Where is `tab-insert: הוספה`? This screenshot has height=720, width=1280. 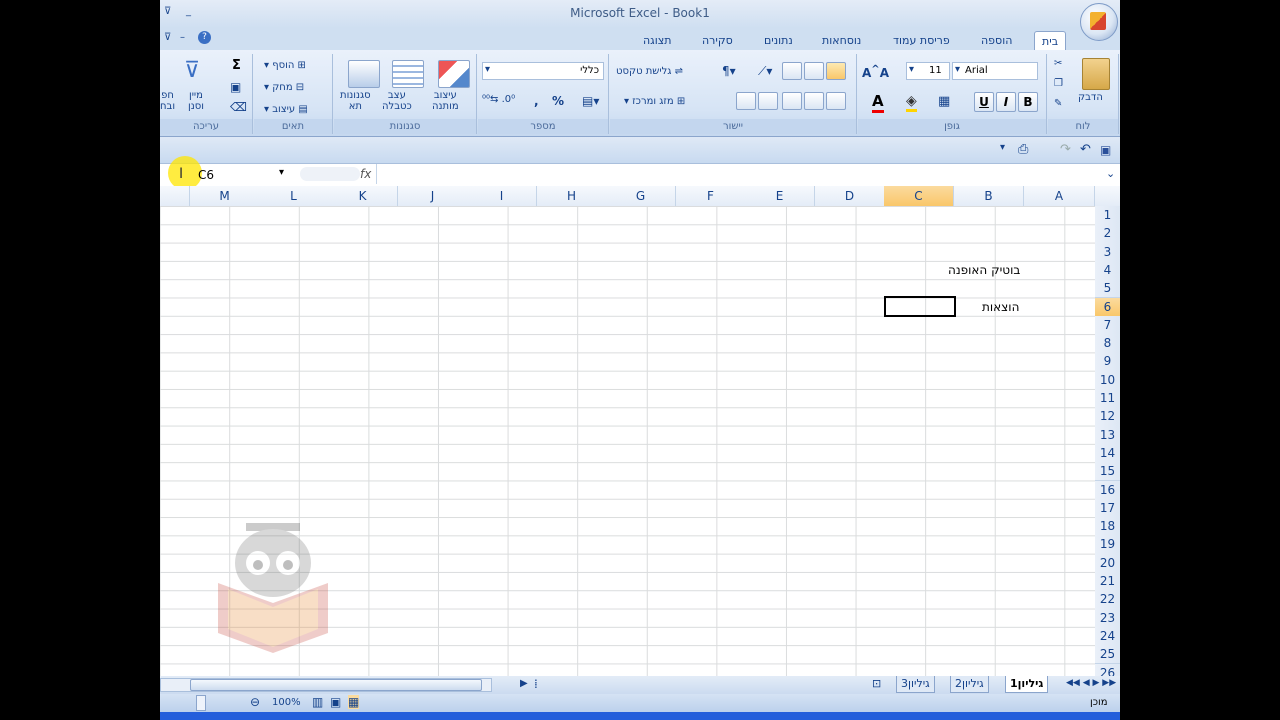
tab-insert: הוספה is located at coordinates (996, 40).